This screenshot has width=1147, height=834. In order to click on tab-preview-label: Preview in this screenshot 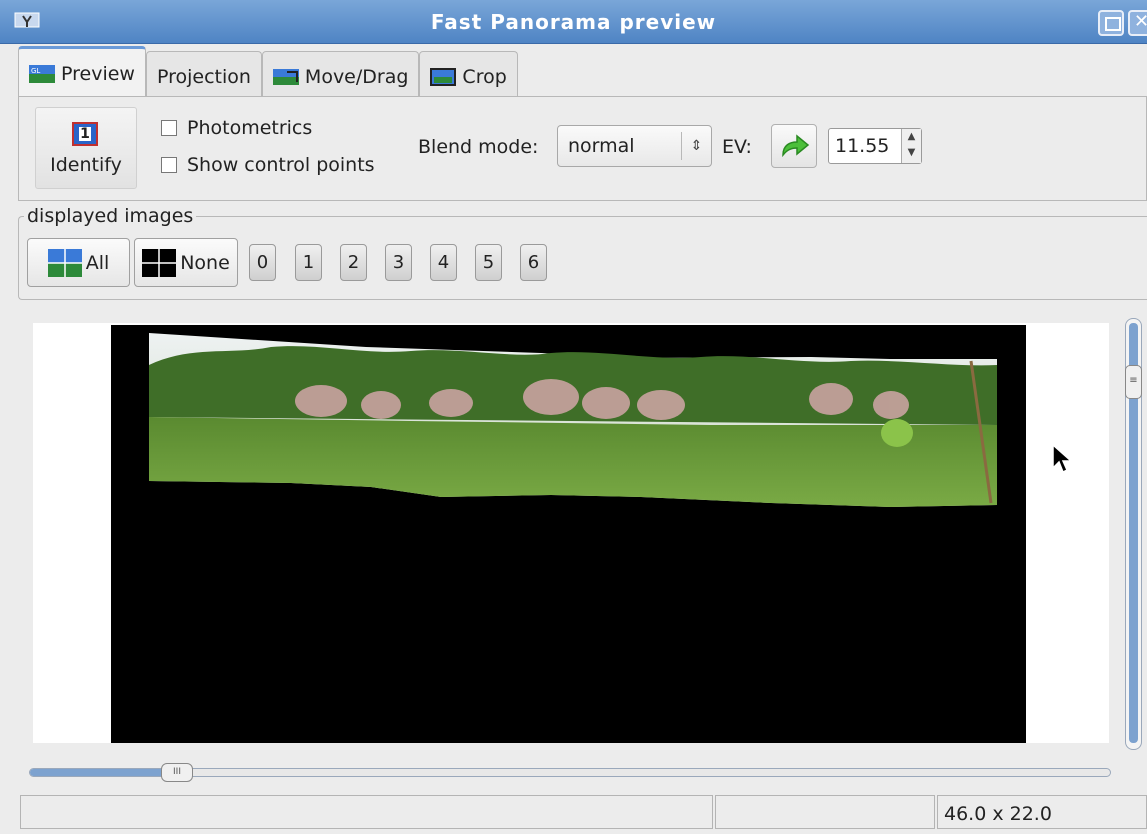, I will do `click(98, 73)`.